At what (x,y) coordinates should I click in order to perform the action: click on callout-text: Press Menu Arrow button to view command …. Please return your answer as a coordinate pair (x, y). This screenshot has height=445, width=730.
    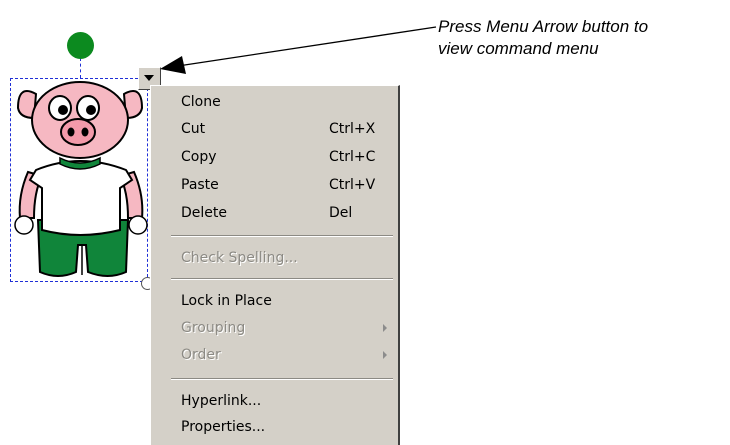
    Looking at the image, I should click on (584, 38).